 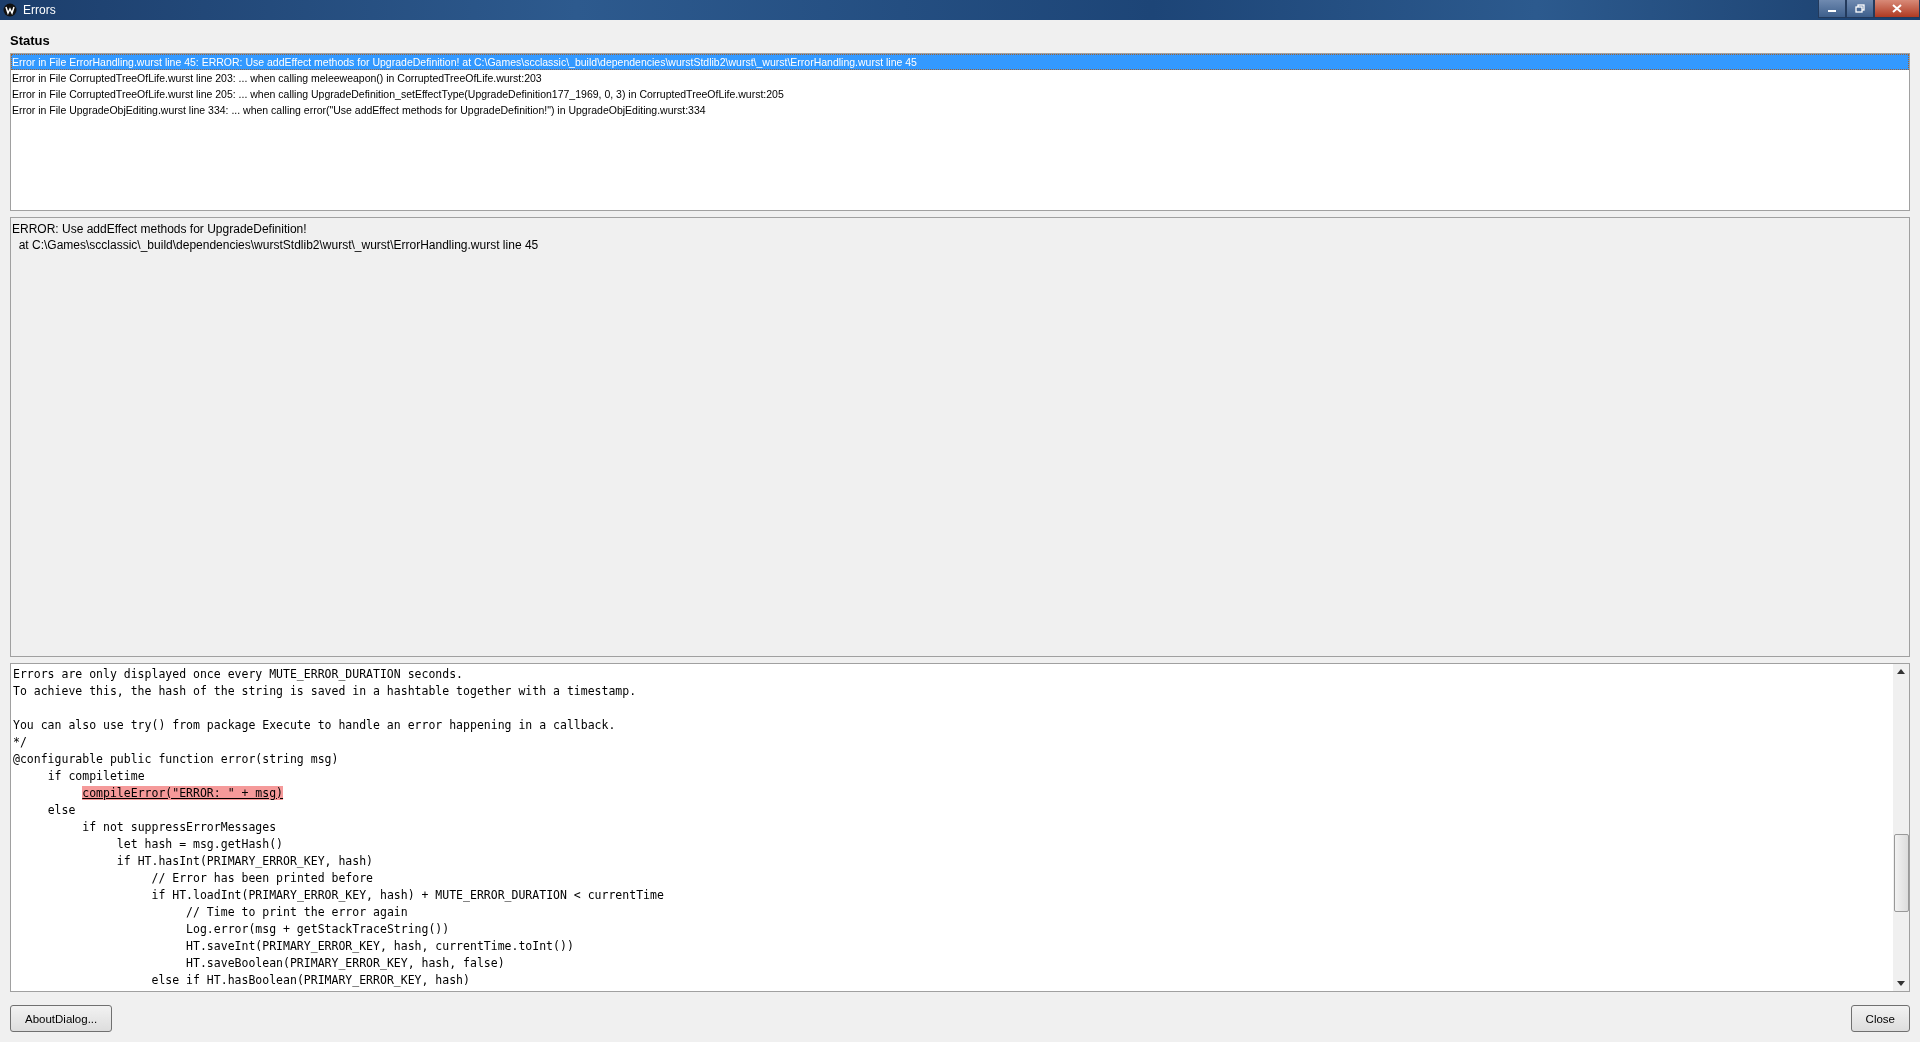 What do you see at coordinates (380, 946) in the screenshot?
I see `code-line: HT.saveInt(PRIMARY_ERROR_KEY, hash, currentTime.toInt())` at bounding box center [380, 946].